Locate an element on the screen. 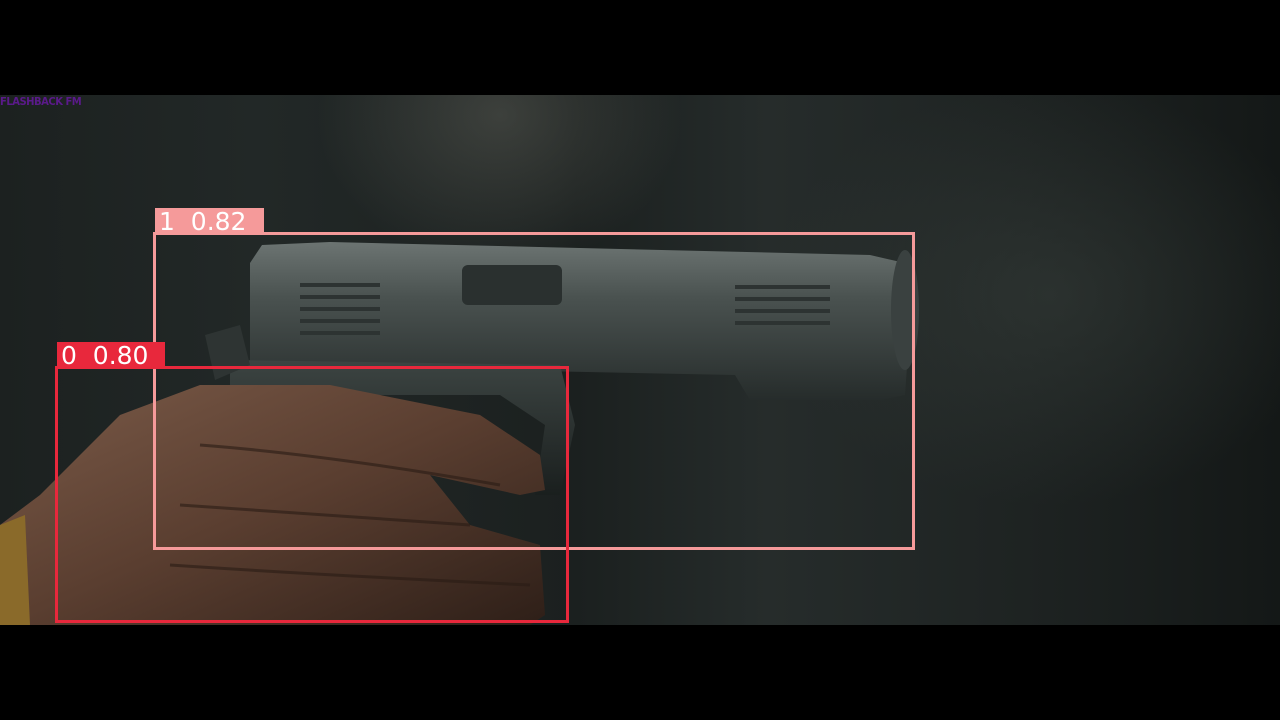 This screenshot has width=1280, height=720. sleeve is located at coordinates (15, 570).